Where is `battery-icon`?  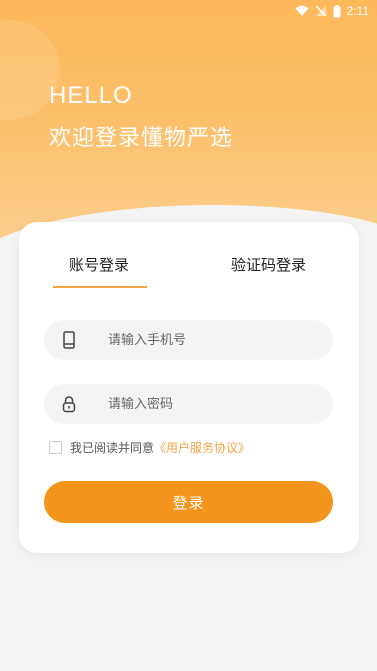 battery-icon is located at coordinates (337, 11).